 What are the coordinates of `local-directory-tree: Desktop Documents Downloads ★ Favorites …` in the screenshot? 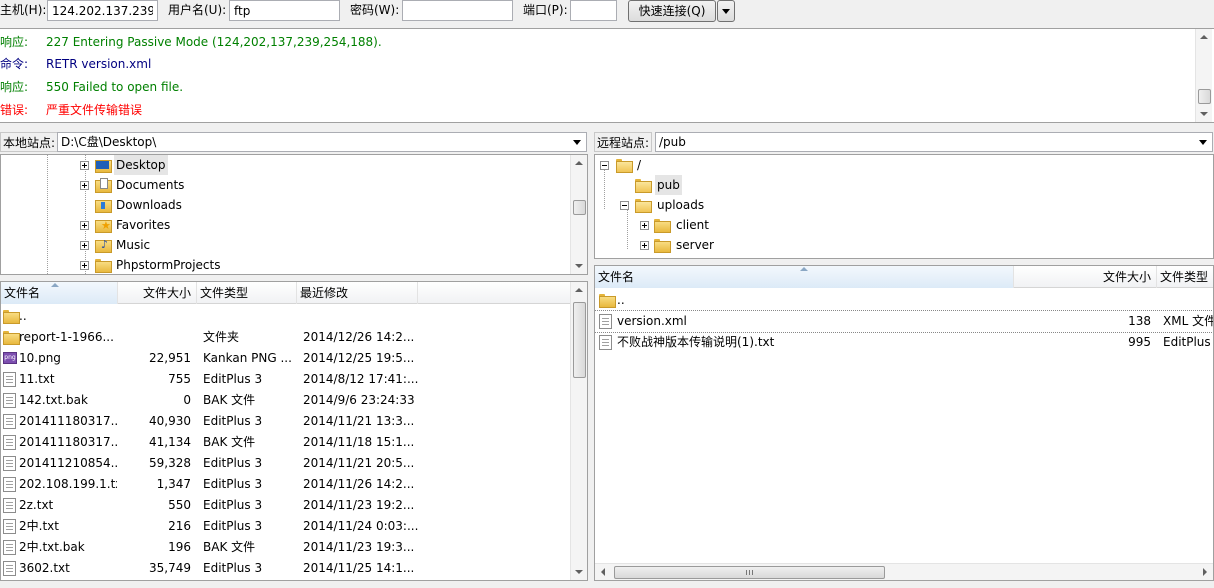 It's located at (294, 214).